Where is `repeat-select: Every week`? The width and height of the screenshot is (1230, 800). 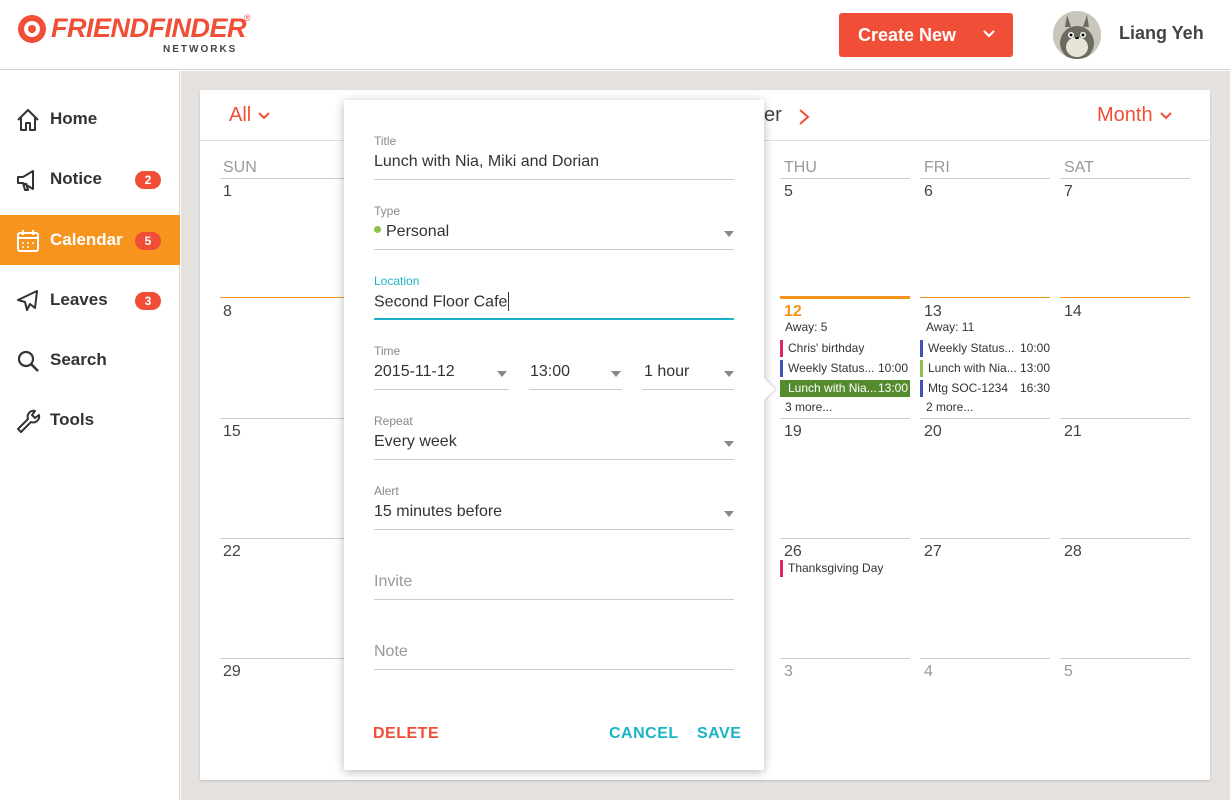
repeat-select: Every week is located at coordinates (415, 442).